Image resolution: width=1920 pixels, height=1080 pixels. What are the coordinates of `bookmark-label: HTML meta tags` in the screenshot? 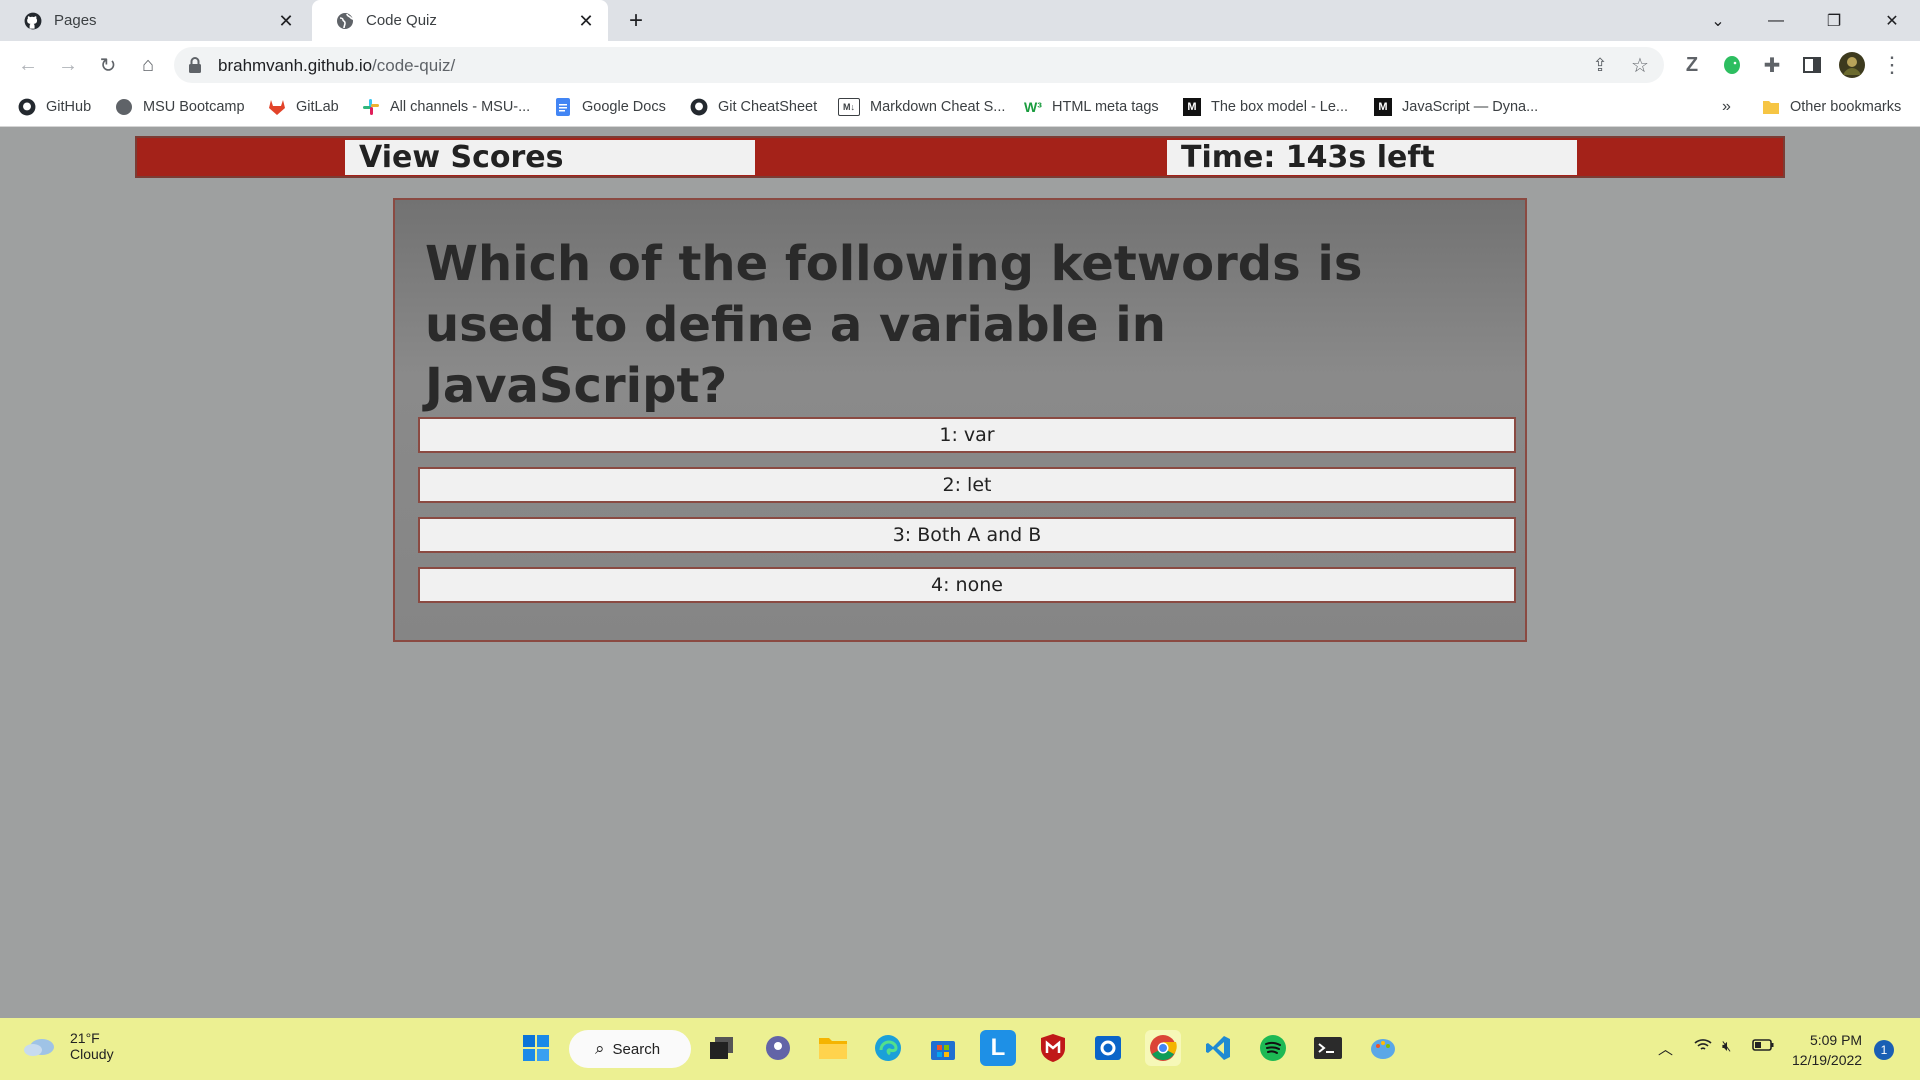 It's located at (1105, 107).